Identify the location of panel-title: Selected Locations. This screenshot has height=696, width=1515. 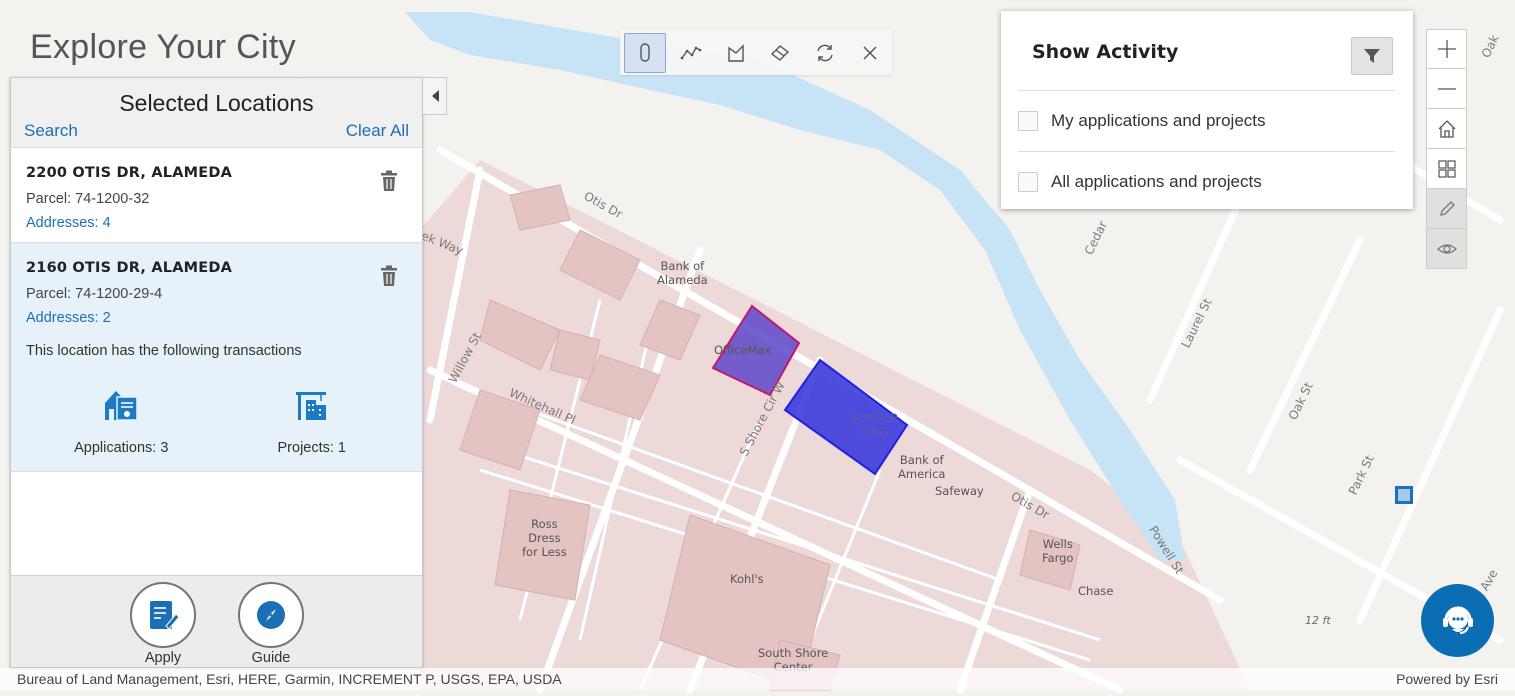
(216, 103).